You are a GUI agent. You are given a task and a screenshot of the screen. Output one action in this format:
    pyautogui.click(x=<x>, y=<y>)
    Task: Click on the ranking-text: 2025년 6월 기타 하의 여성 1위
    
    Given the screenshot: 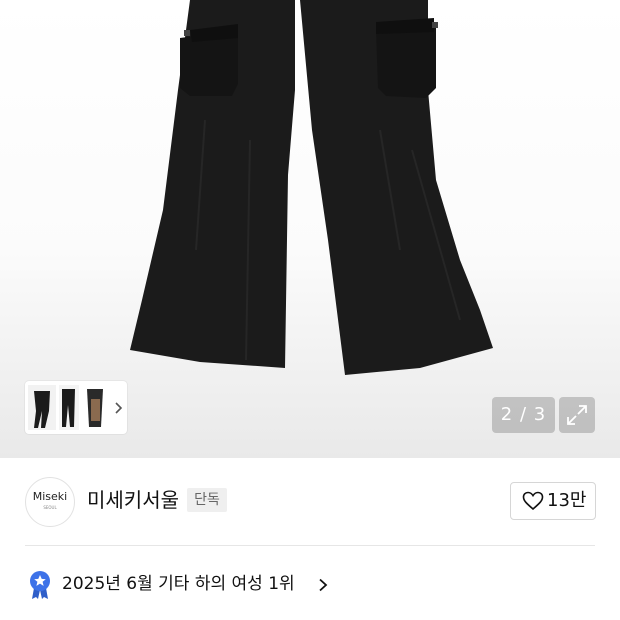 What is the action you would take?
    pyautogui.click(x=178, y=584)
    